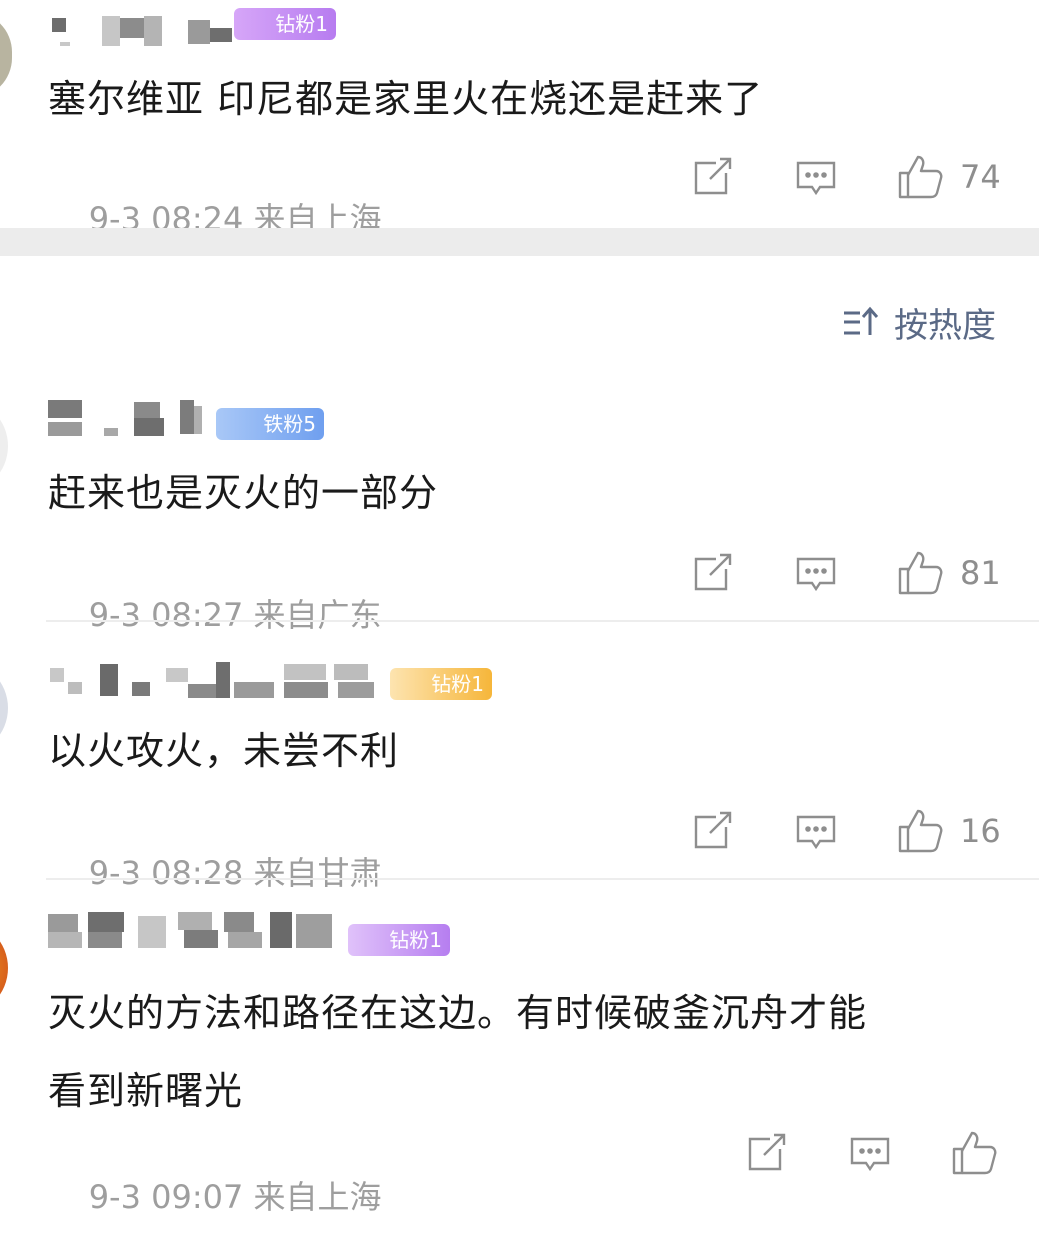 The width and height of the screenshot is (1039, 1256). I want to click on sort-label: 按热度, so click(945, 325).